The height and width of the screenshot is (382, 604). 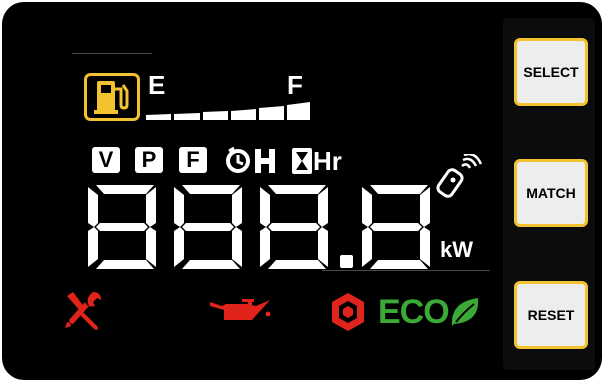 What do you see at coordinates (255, 163) in the screenshot?
I see `oh-clock-indicator` at bounding box center [255, 163].